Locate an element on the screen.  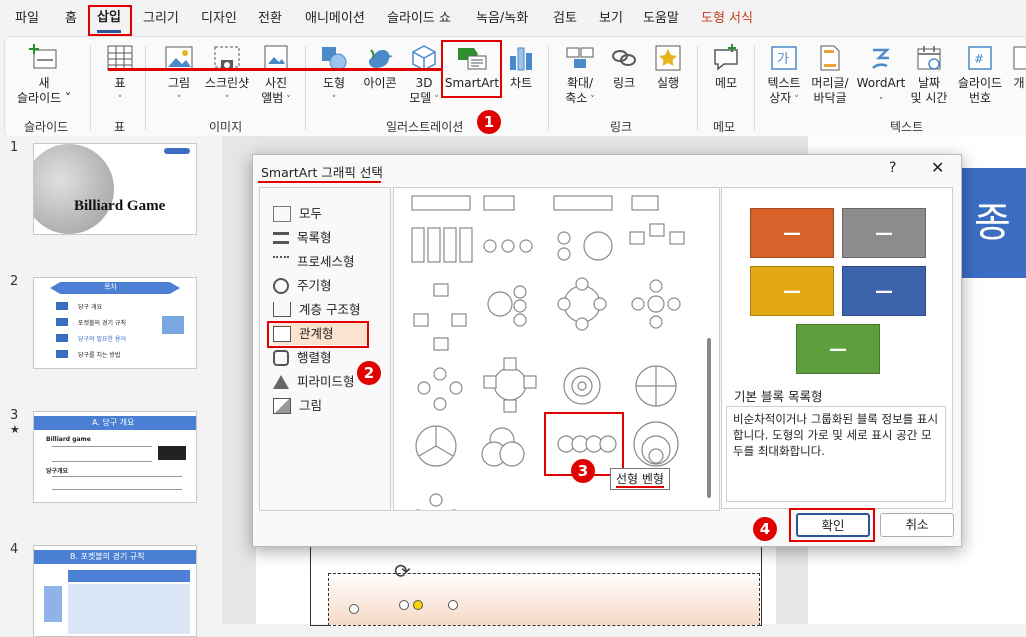
wordart-icon is located at coordinates (881, 58).